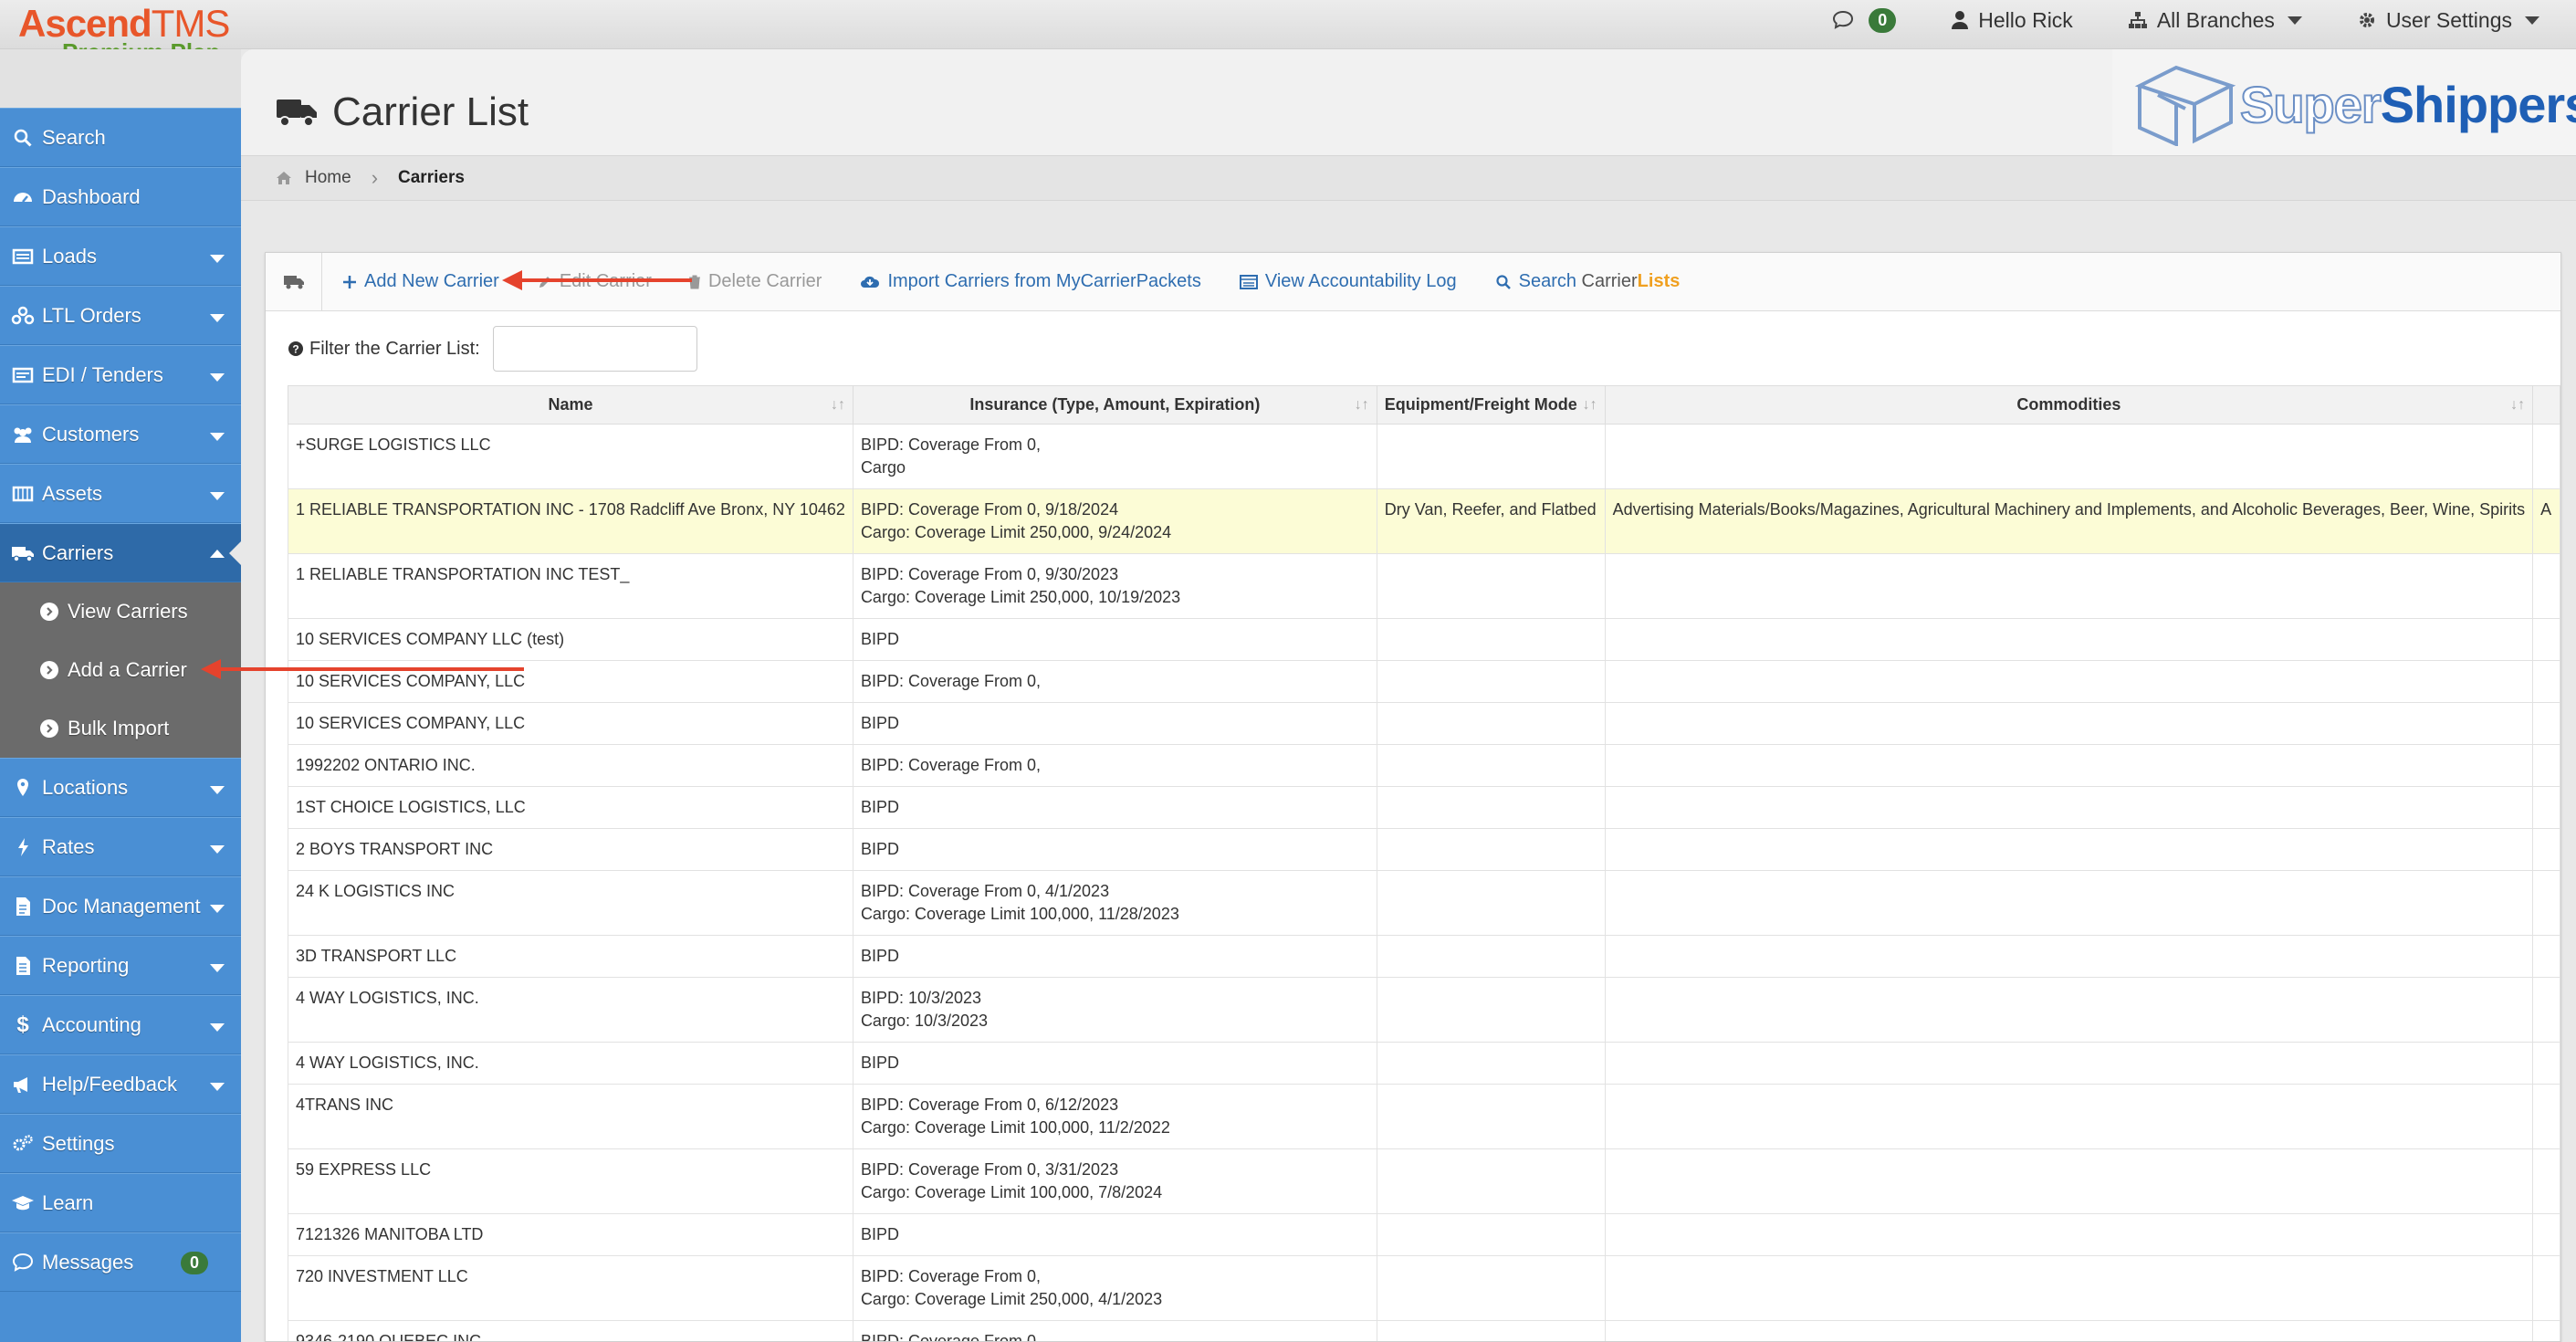 The height and width of the screenshot is (1342, 2576). What do you see at coordinates (1491, 521) in the screenshot?
I see `cell-equipment: Dry Van, Reefer, and Flatbed` at bounding box center [1491, 521].